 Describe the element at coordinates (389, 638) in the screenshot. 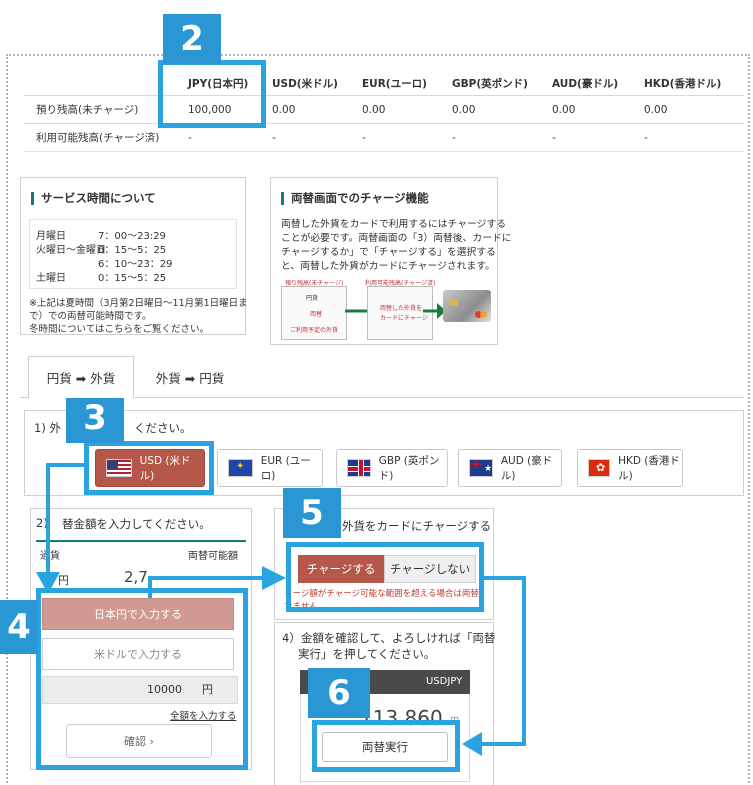

I see `step4-line: 4）金額を確認して、よろしければ「両替` at that location.